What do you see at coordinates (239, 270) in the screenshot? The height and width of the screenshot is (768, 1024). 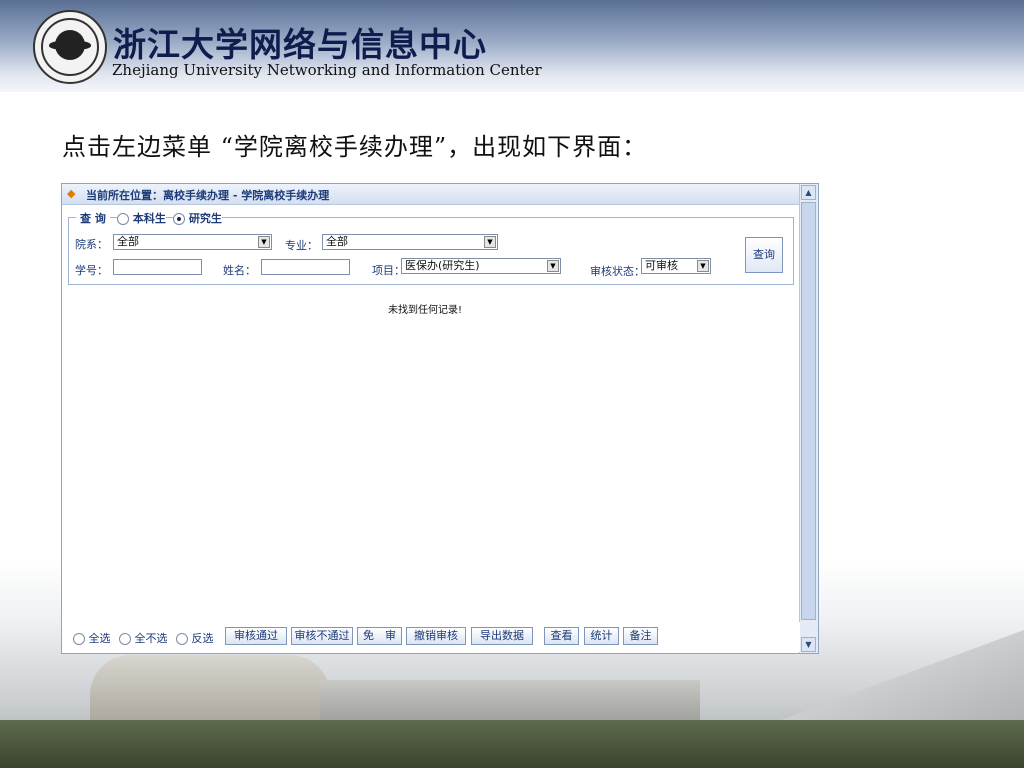 I see `name-label: 姓名：` at bounding box center [239, 270].